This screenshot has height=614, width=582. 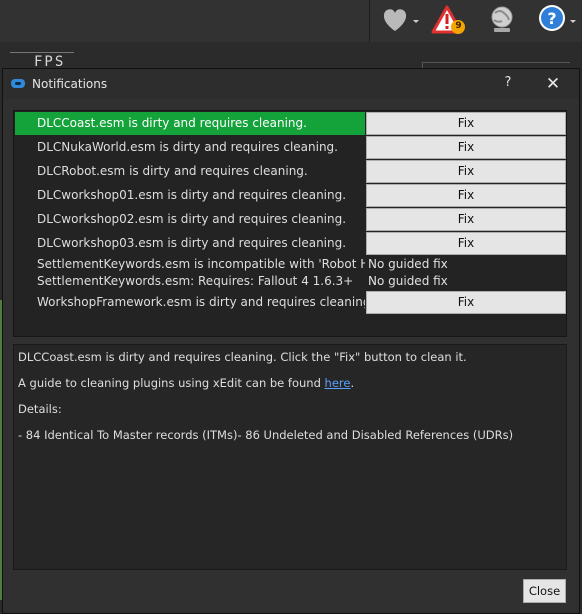 I want to click on heart-icon, so click(x=401, y=20).